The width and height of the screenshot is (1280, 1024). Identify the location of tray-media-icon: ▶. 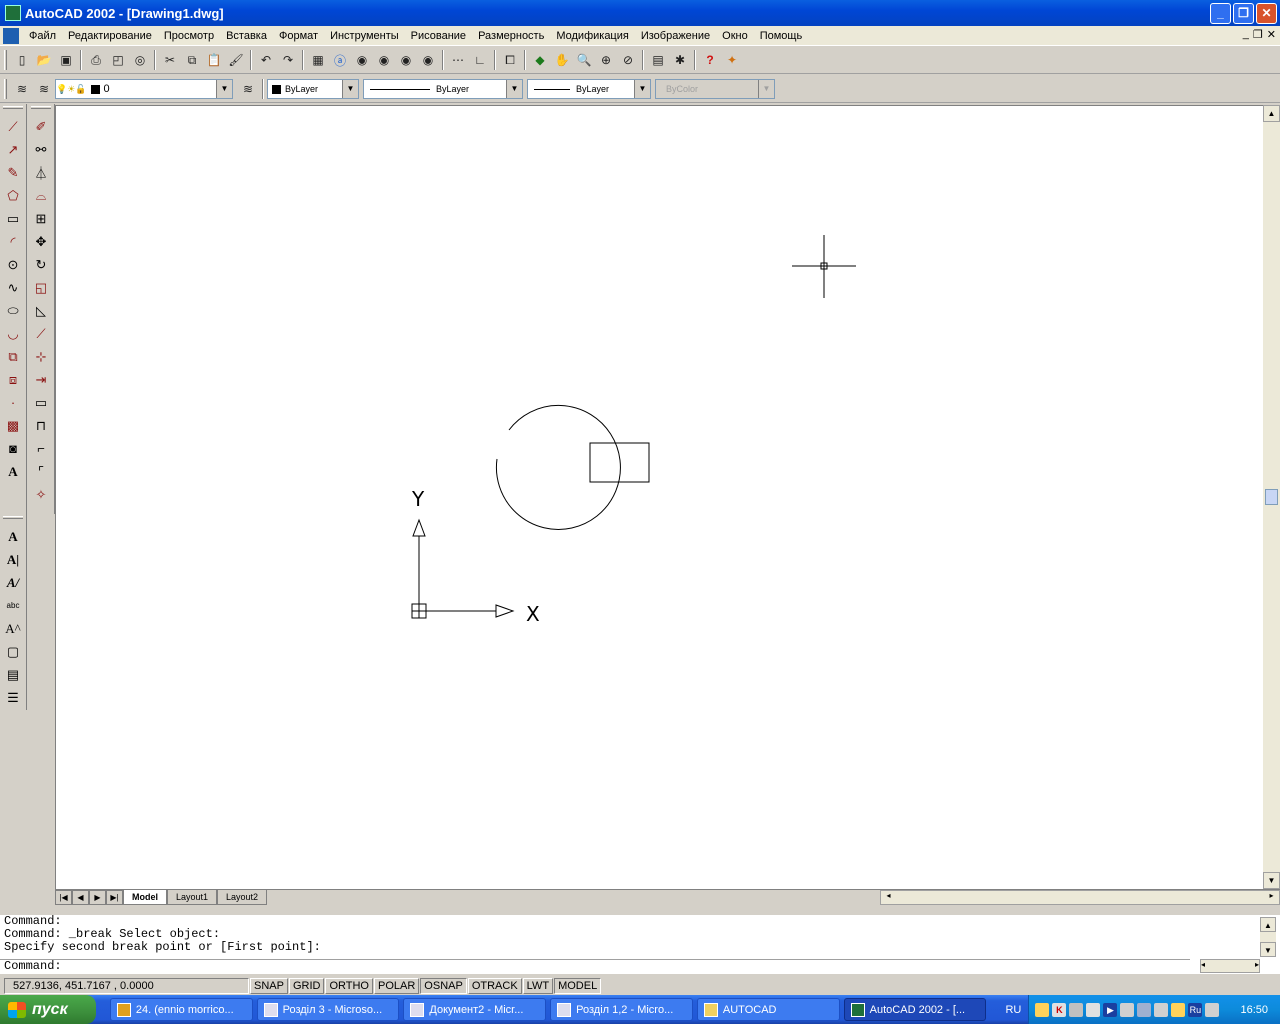
(1110, 1009).